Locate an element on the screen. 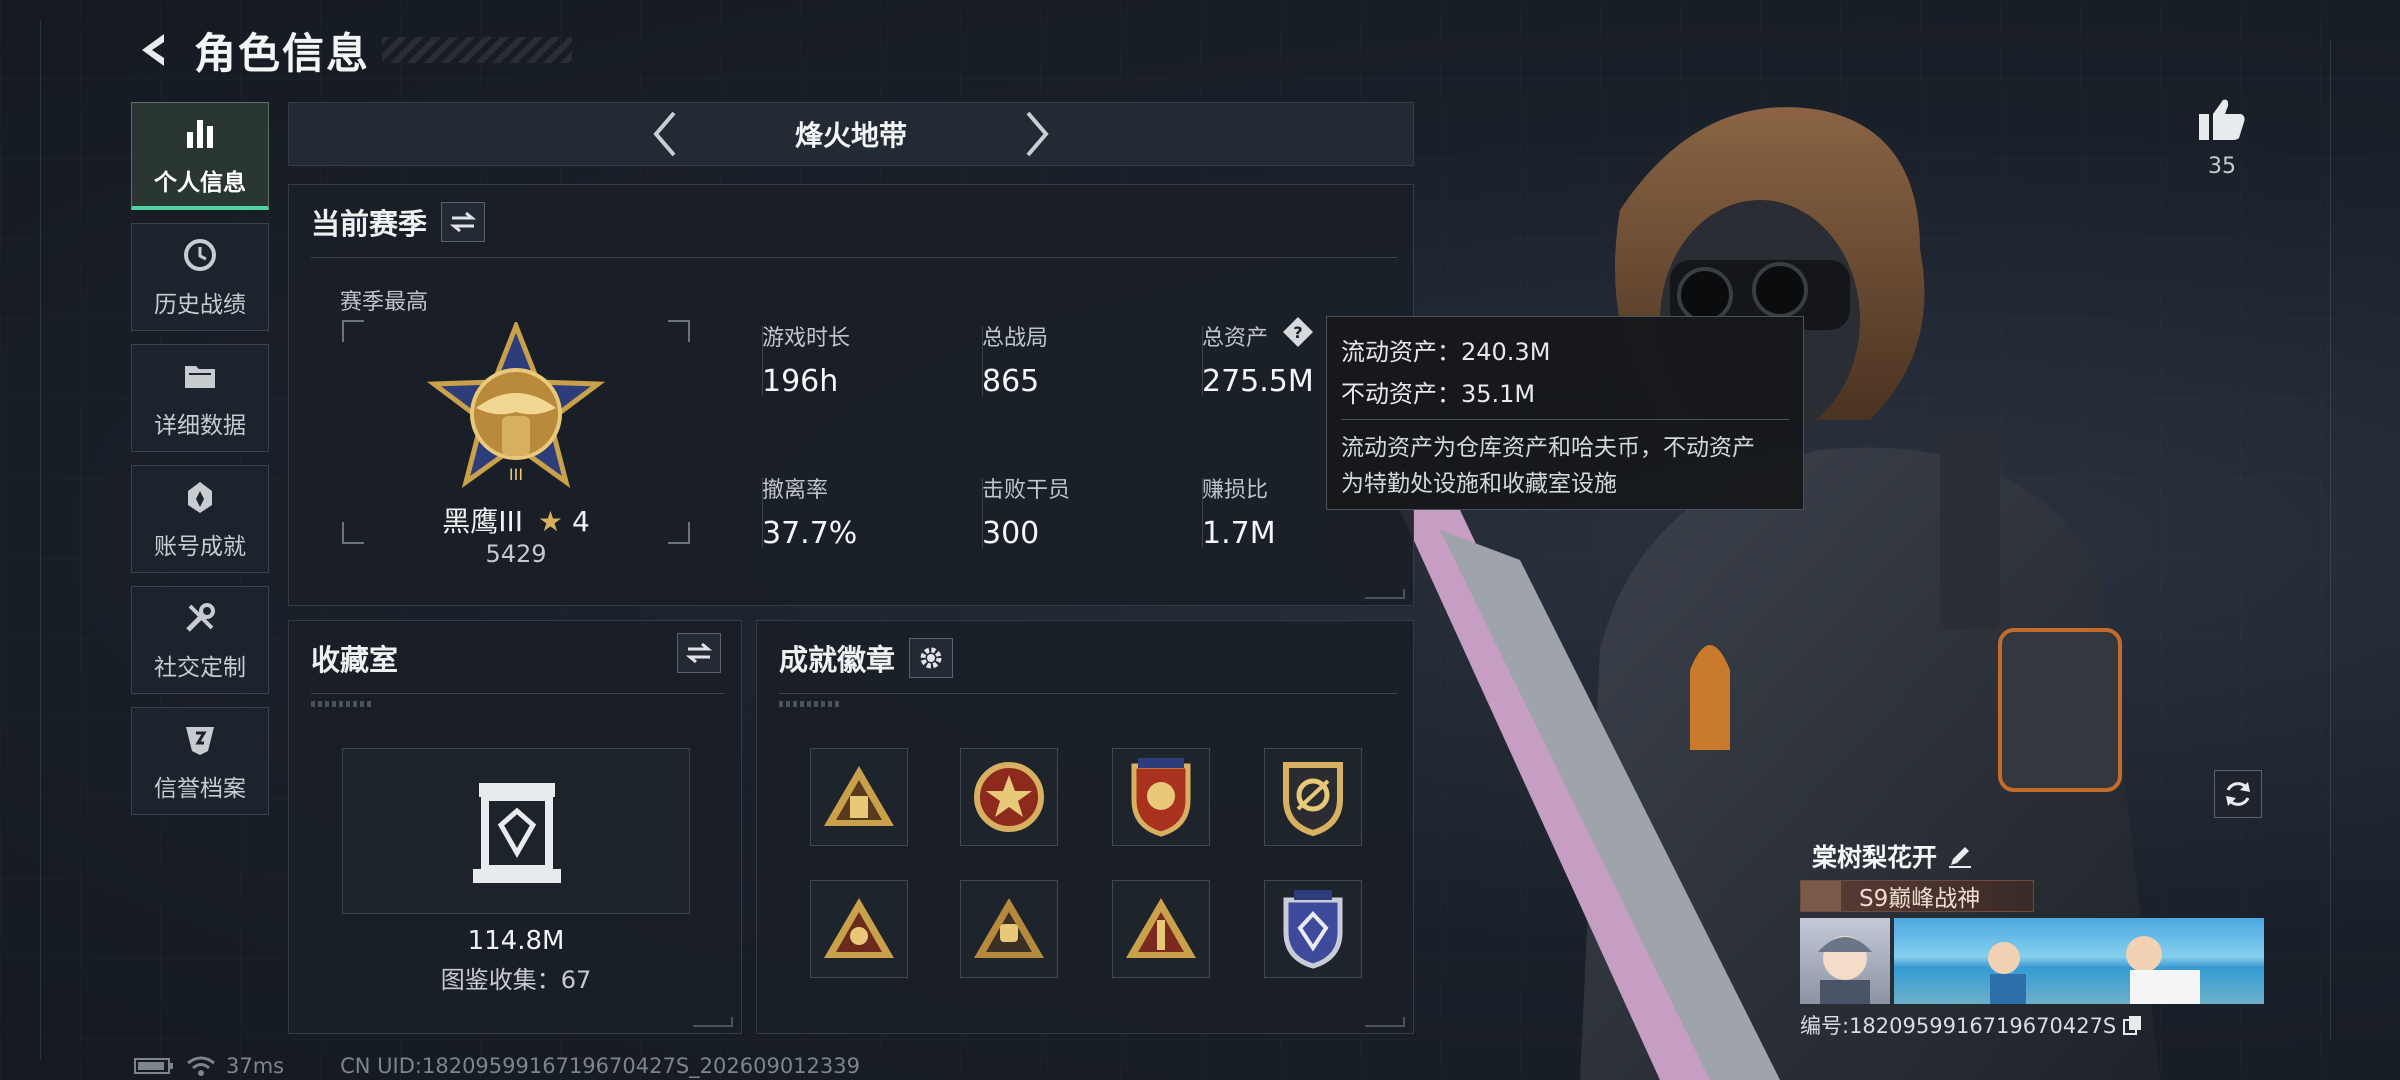 The width and height of the screenshot is (2400, 1080). tooltip-note-line2: 为特勤处设施和收藏室设施 is located at coordinates (1479, 484).